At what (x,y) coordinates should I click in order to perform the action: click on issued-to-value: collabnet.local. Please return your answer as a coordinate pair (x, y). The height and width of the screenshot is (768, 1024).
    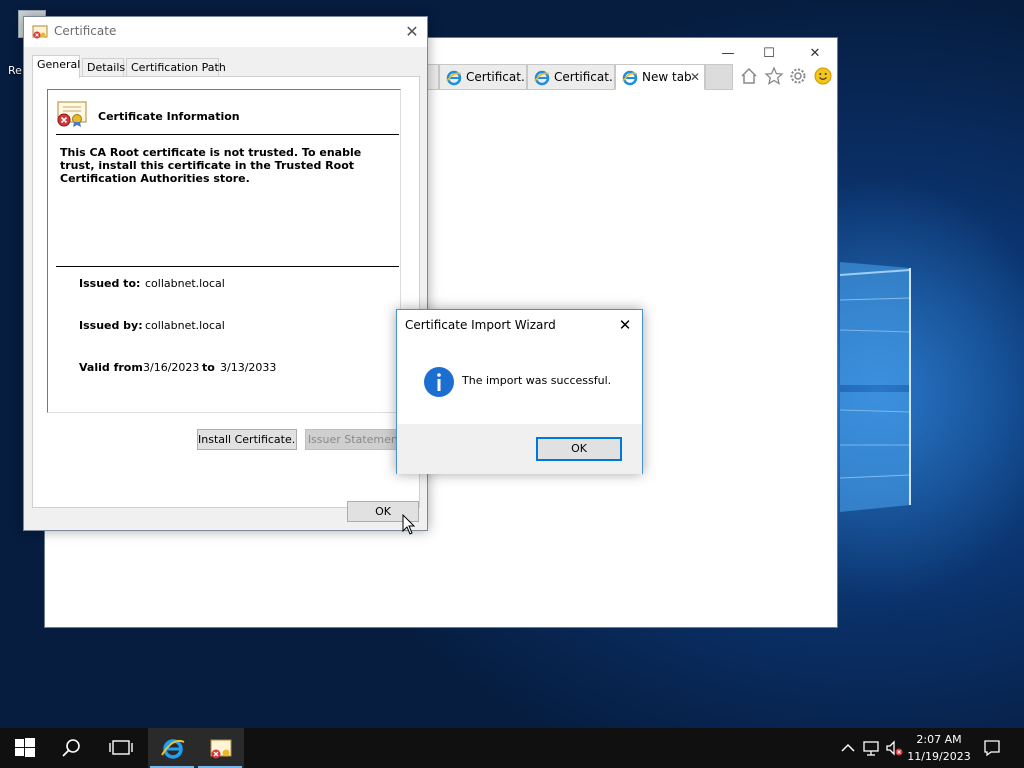
    Looking at the image, I should click on (185, 283).